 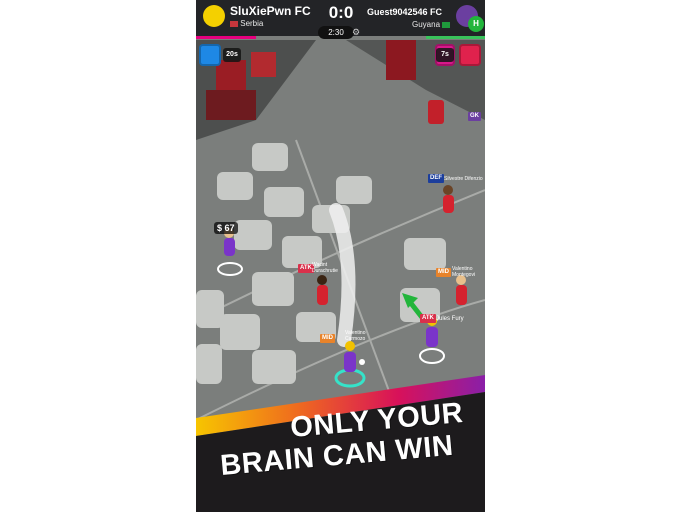 I want to click on player-name: Valentino Carmozo, so click(x=355, y=336).